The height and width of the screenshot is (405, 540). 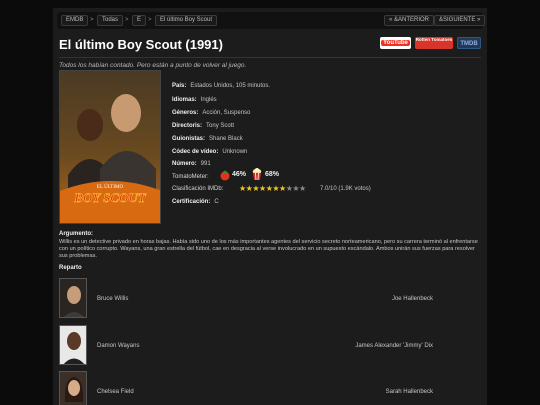 I want to click on detail-languages: Idiomas: Inglés, so click(x=194, y=100).